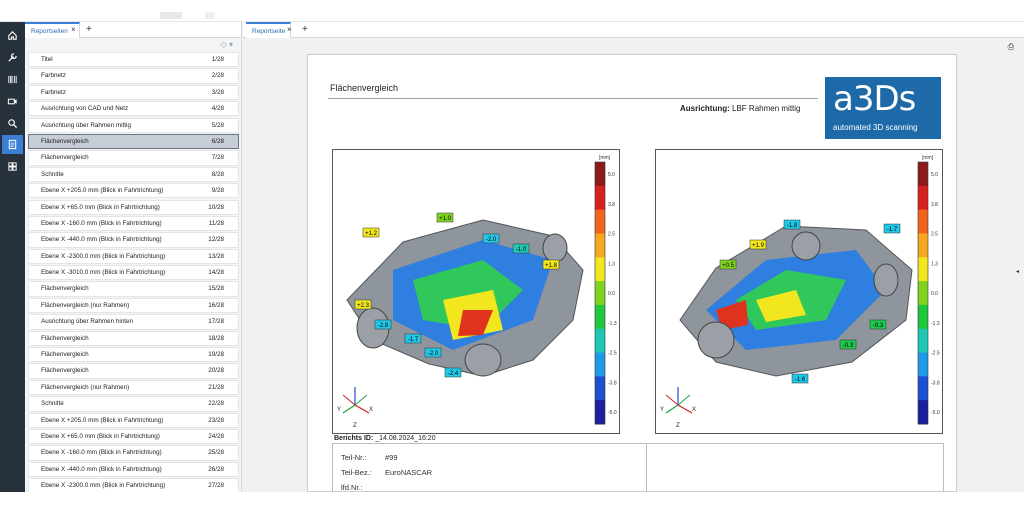 This screenshot has height=510, width=1024. I want to click on wrench-icon, so click(12, 57).